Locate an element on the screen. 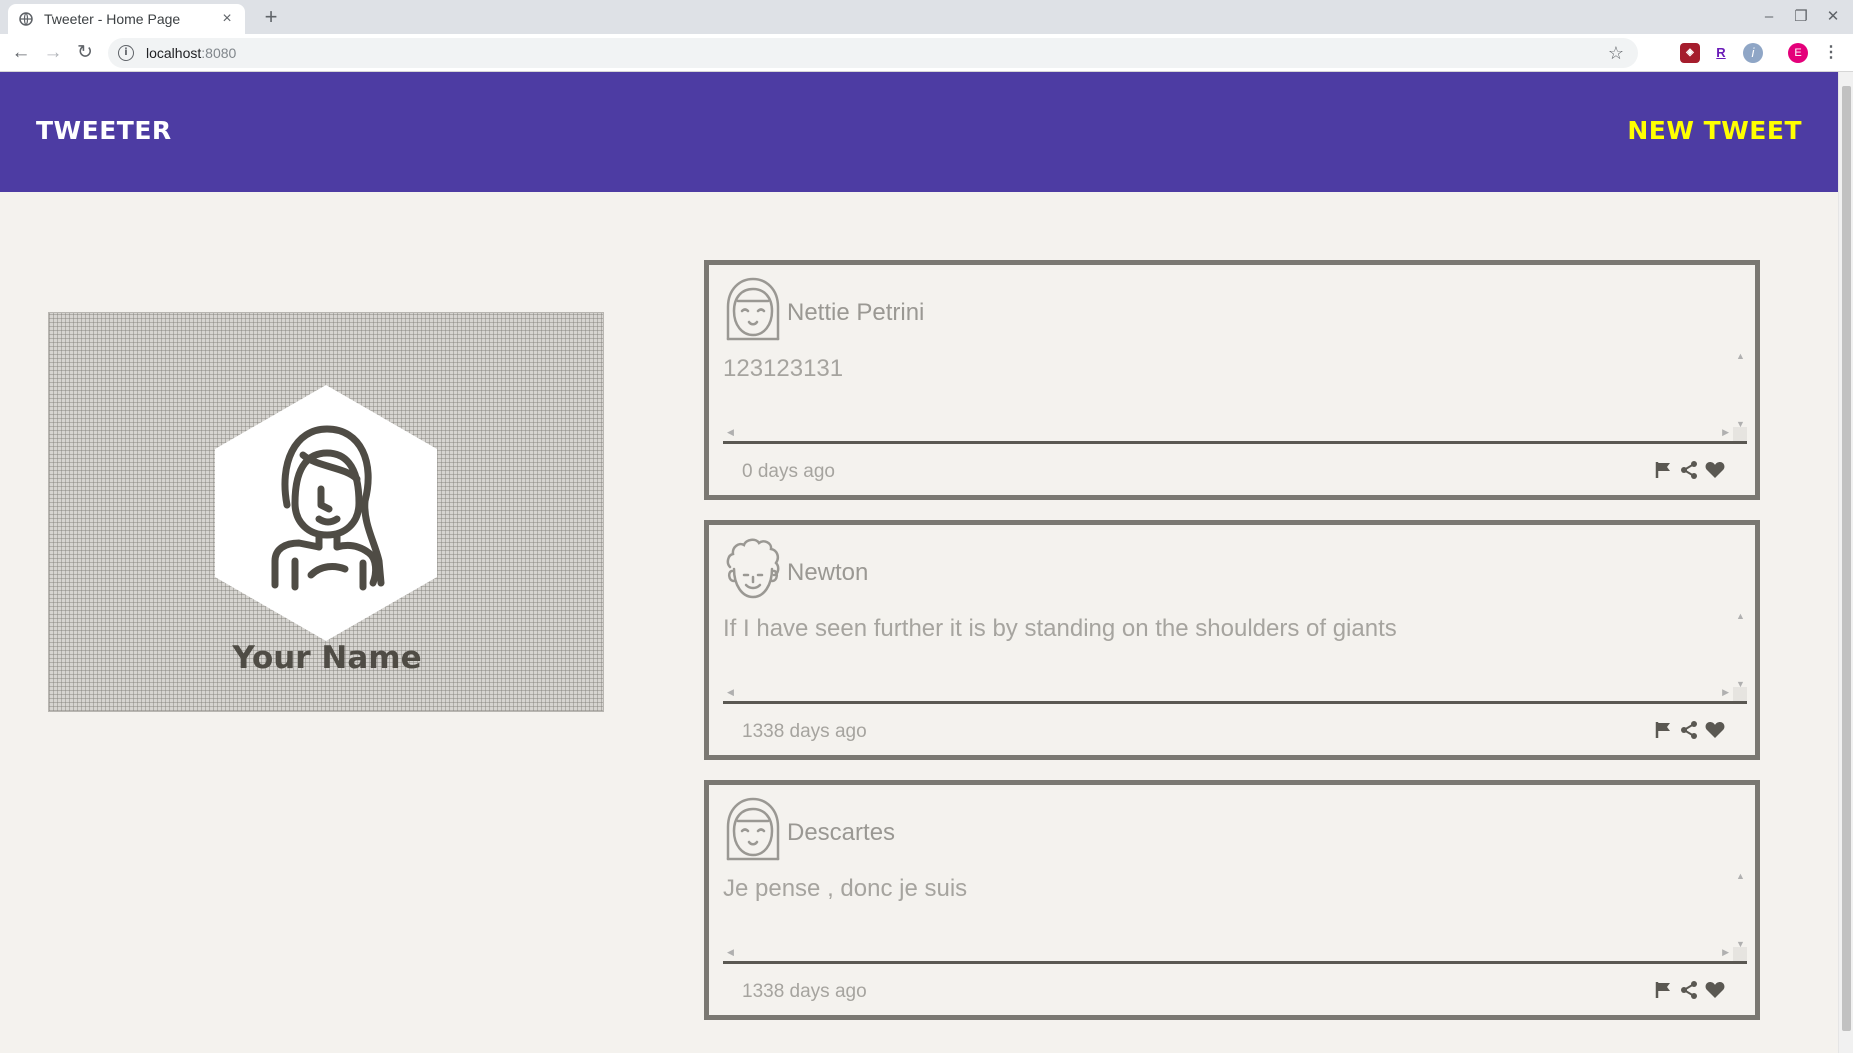 Image resolution: width=1853 pixels, height=1053 pixels. new-tab-icon: + is located at coordinates (271, 18).